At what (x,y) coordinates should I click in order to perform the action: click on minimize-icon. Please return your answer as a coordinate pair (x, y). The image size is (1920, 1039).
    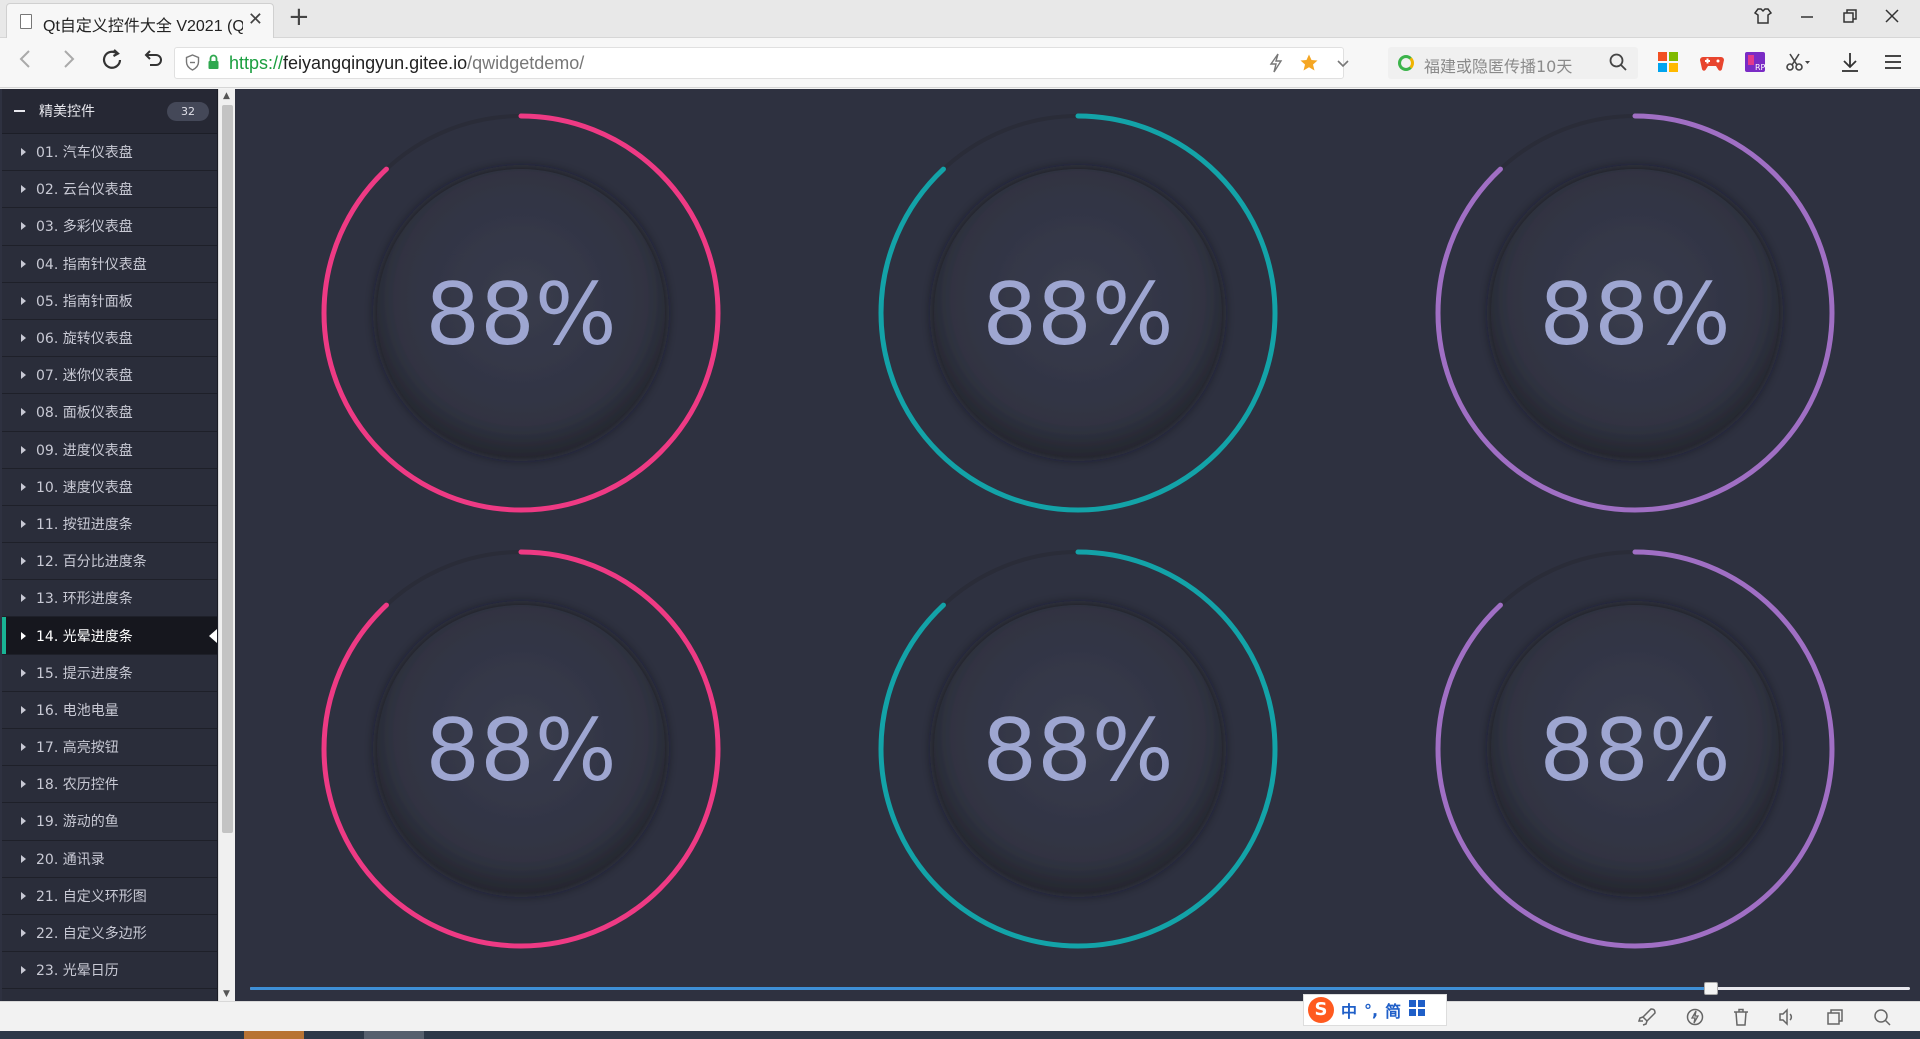
    Looking at the image, I should click on (1807, 18).